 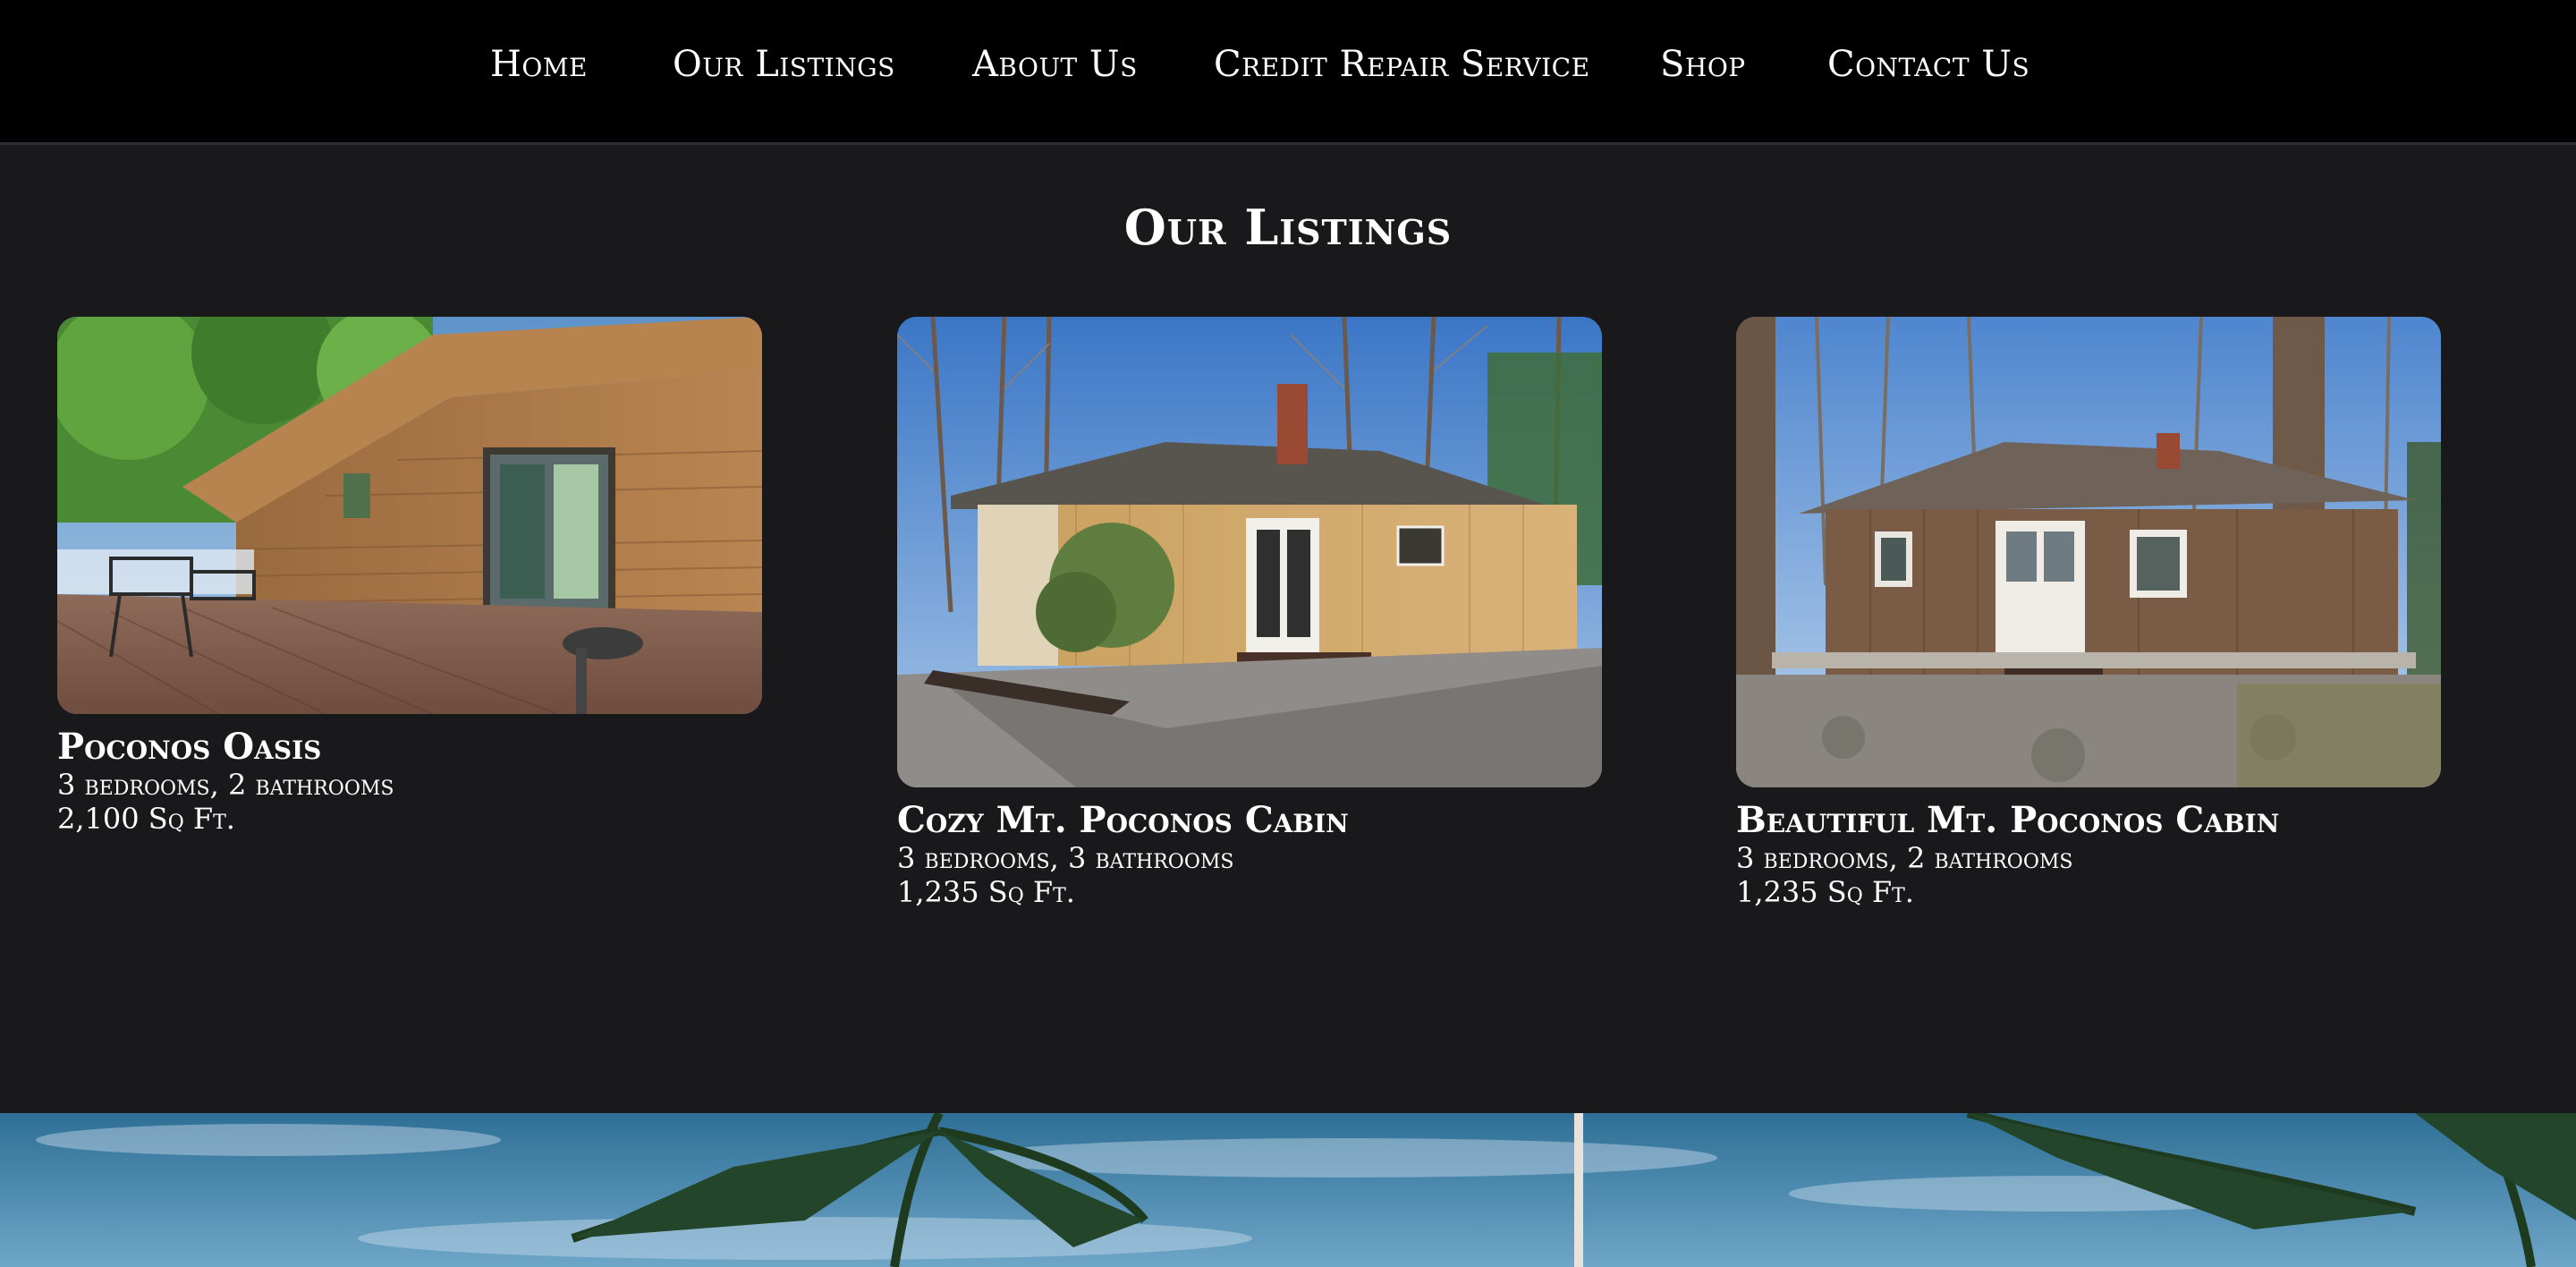 What do you see at coordinates (1928, 64) in the screenshot?
I see `nav-link-contact-us: Contact Us` at bounding box center [1928, 64].